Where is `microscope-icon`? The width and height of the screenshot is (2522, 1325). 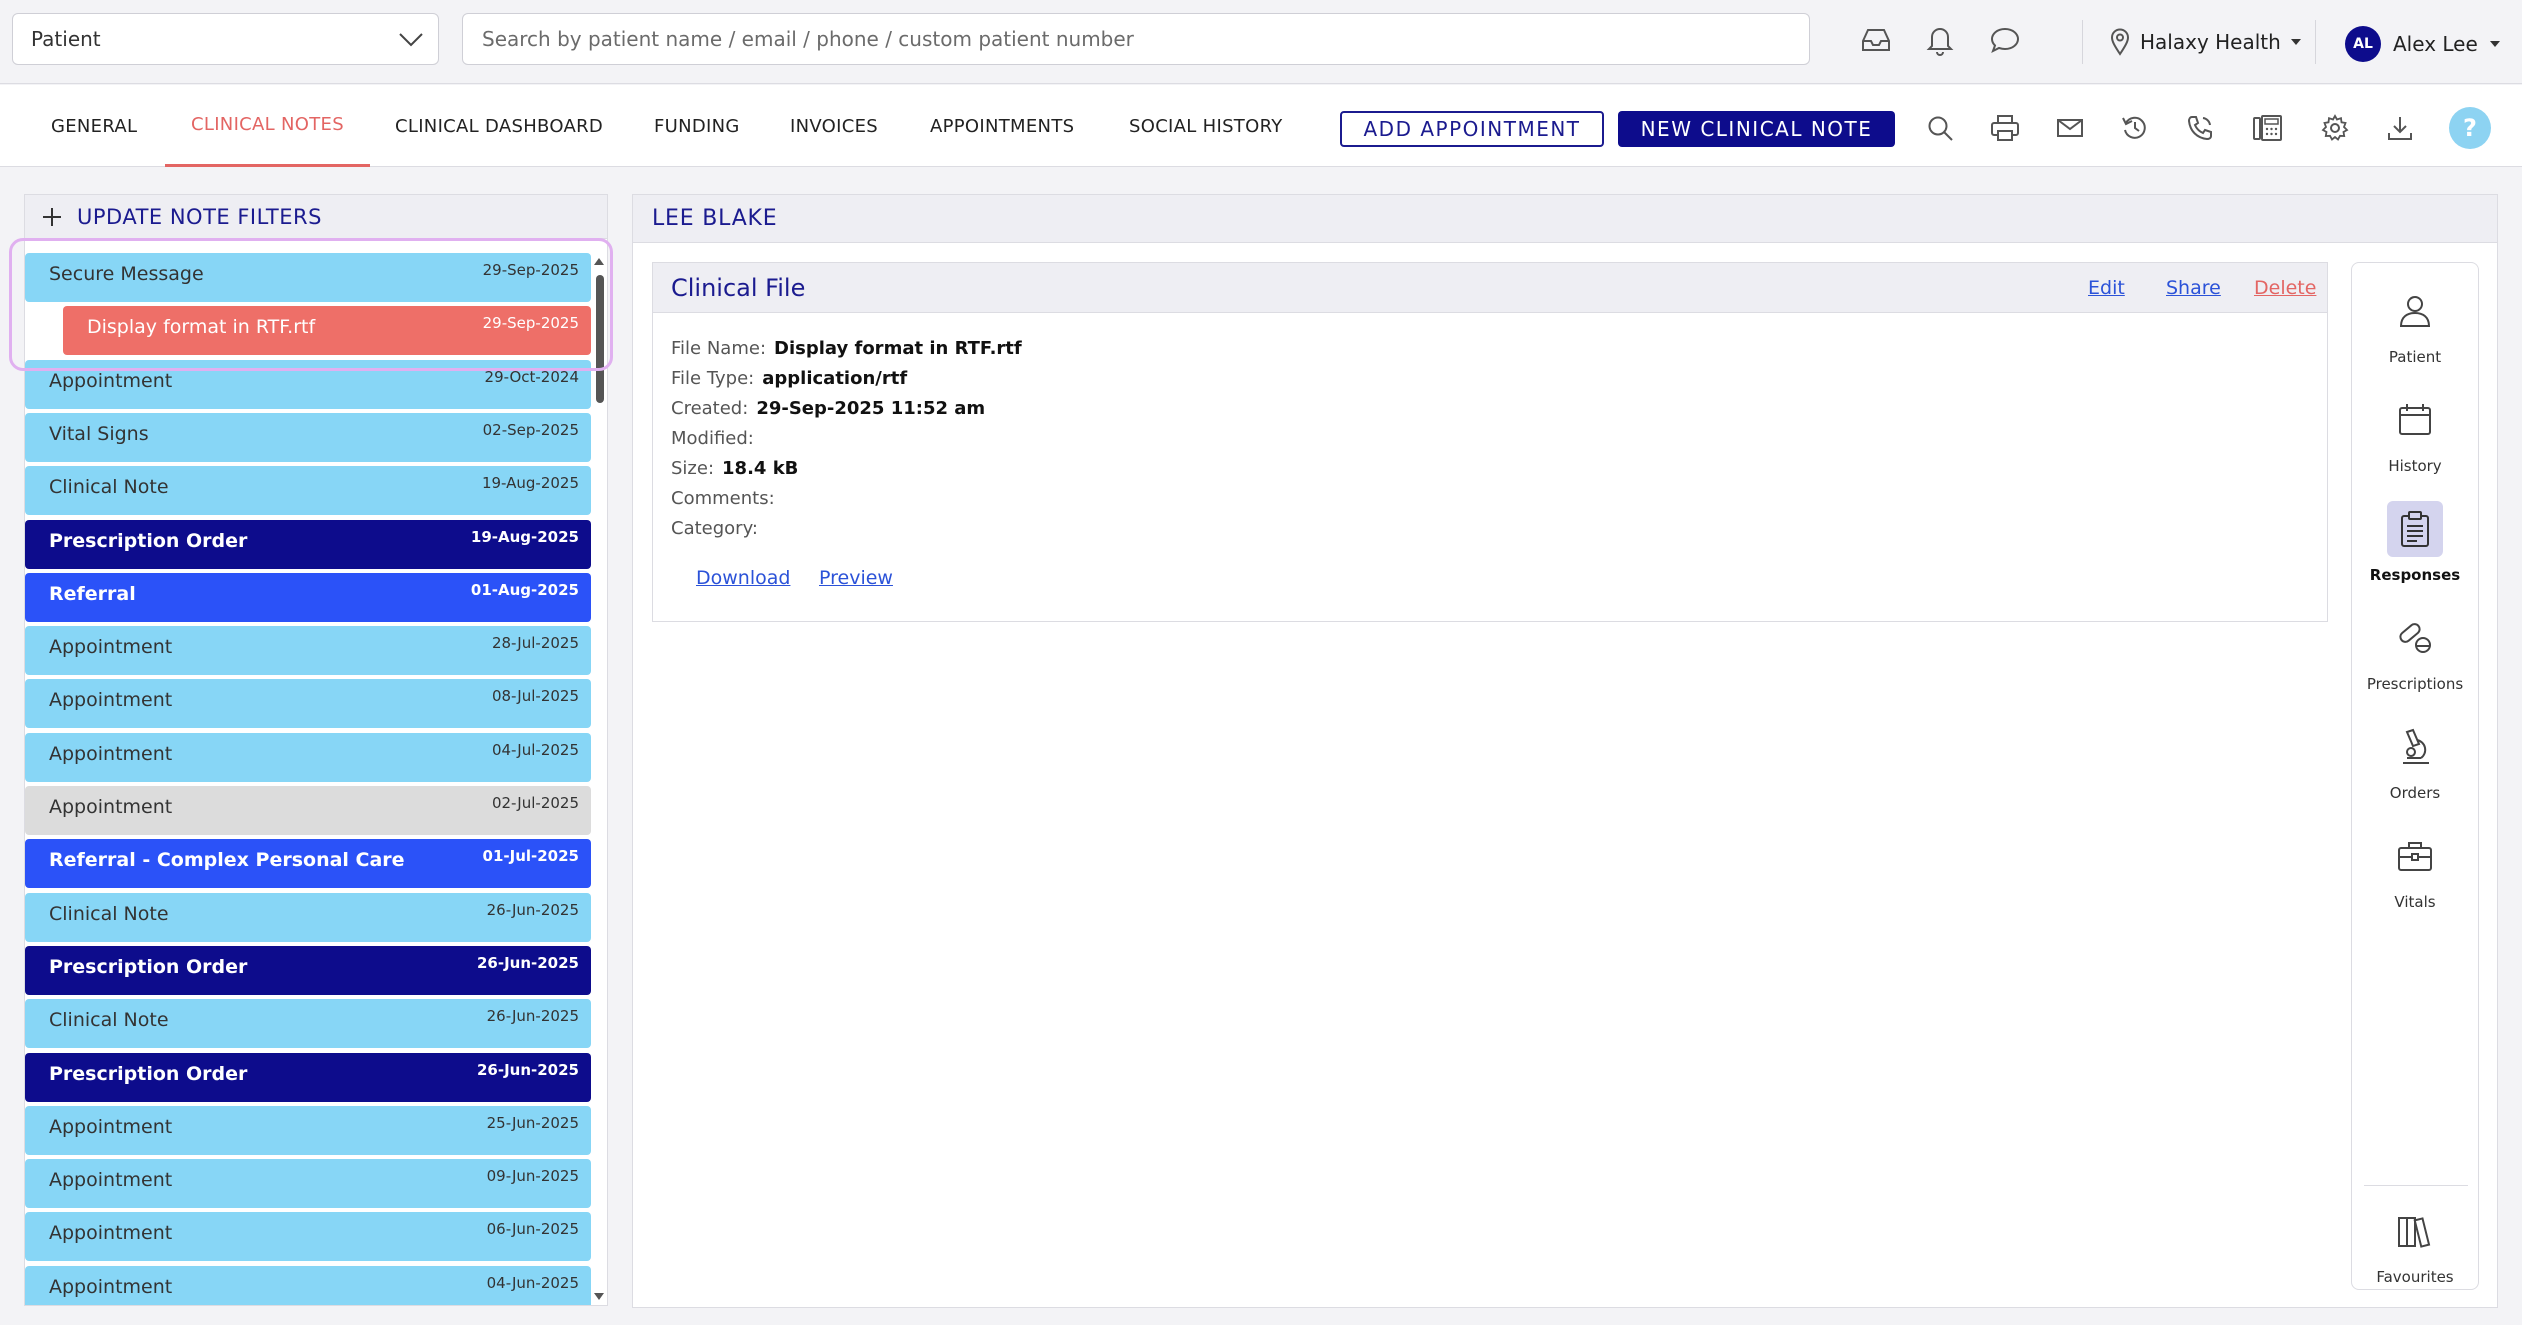
microscope-icon is located at coordinates (2415, 747).